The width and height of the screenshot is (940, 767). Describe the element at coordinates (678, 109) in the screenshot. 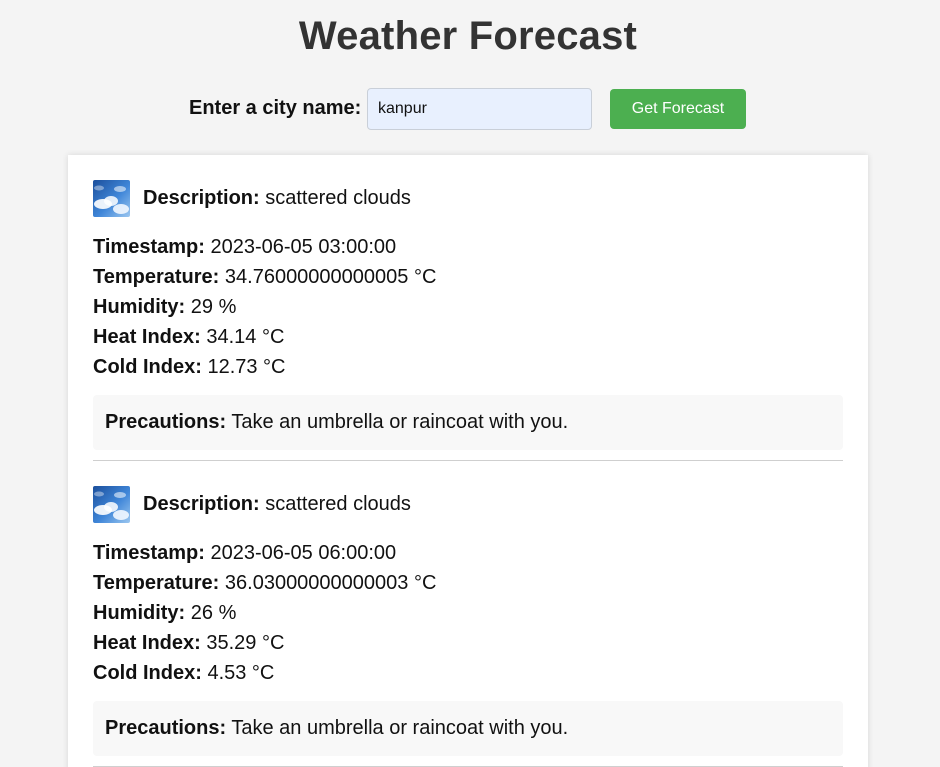

I see `get-forecast-button: Get Forecast` at that location.